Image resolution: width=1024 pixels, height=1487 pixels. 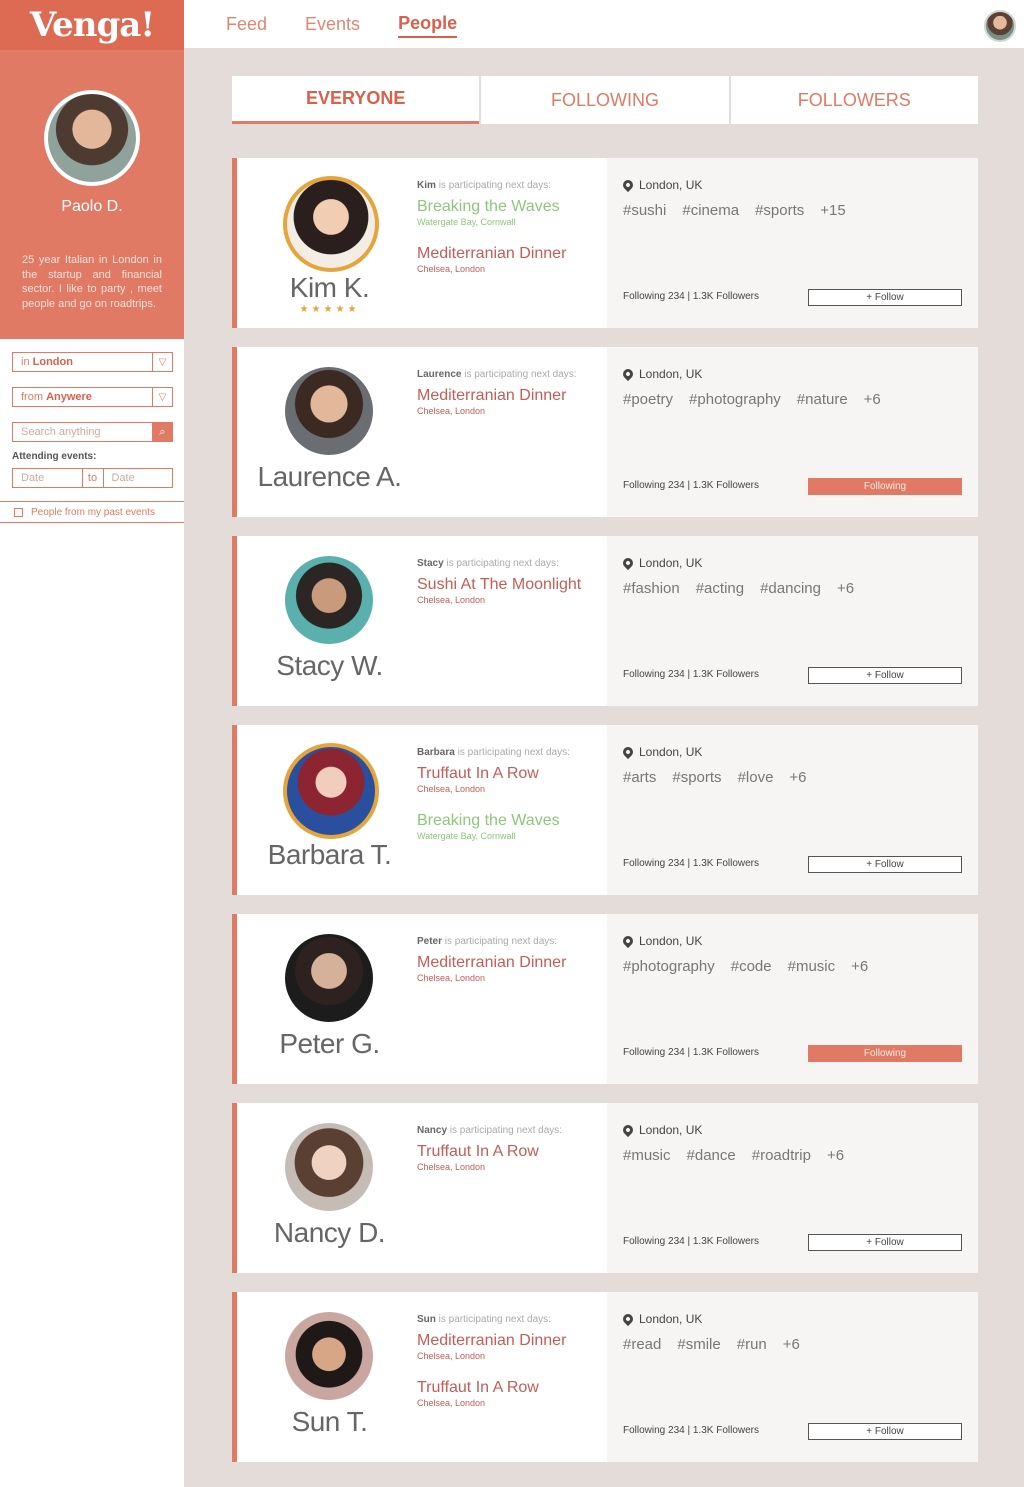 What do you see at coordinates (497, 374) in the screenshot?
I see `participating-label: Laurence is participating next days:` at bounding box center [497, 374].